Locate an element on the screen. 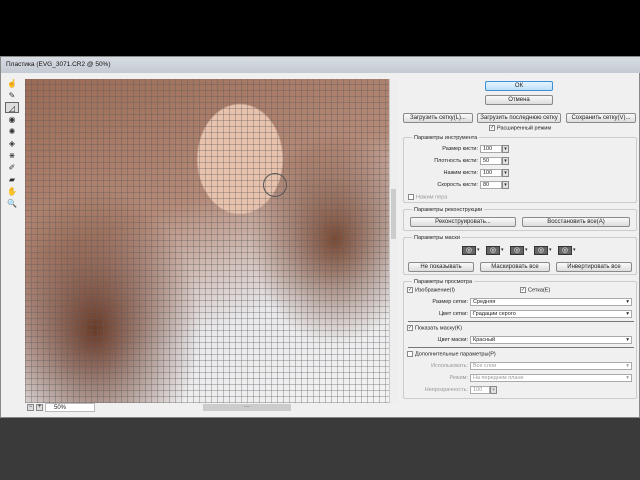 Image resolution: width=640 pixels, height=480 pixels. brush-pressure-input: 100 is located at coordinates (491, 173).